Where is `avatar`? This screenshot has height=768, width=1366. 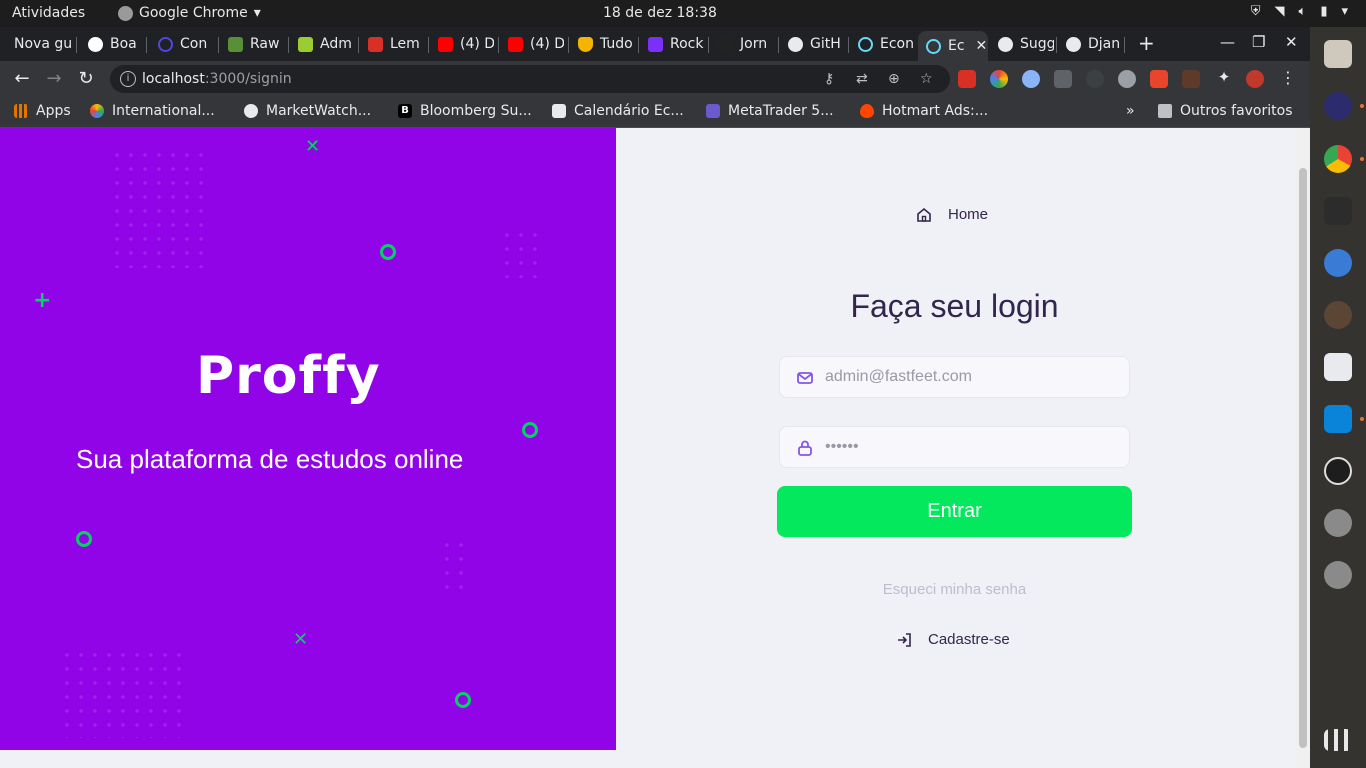
avatar is located at coordinates (1255, 79).